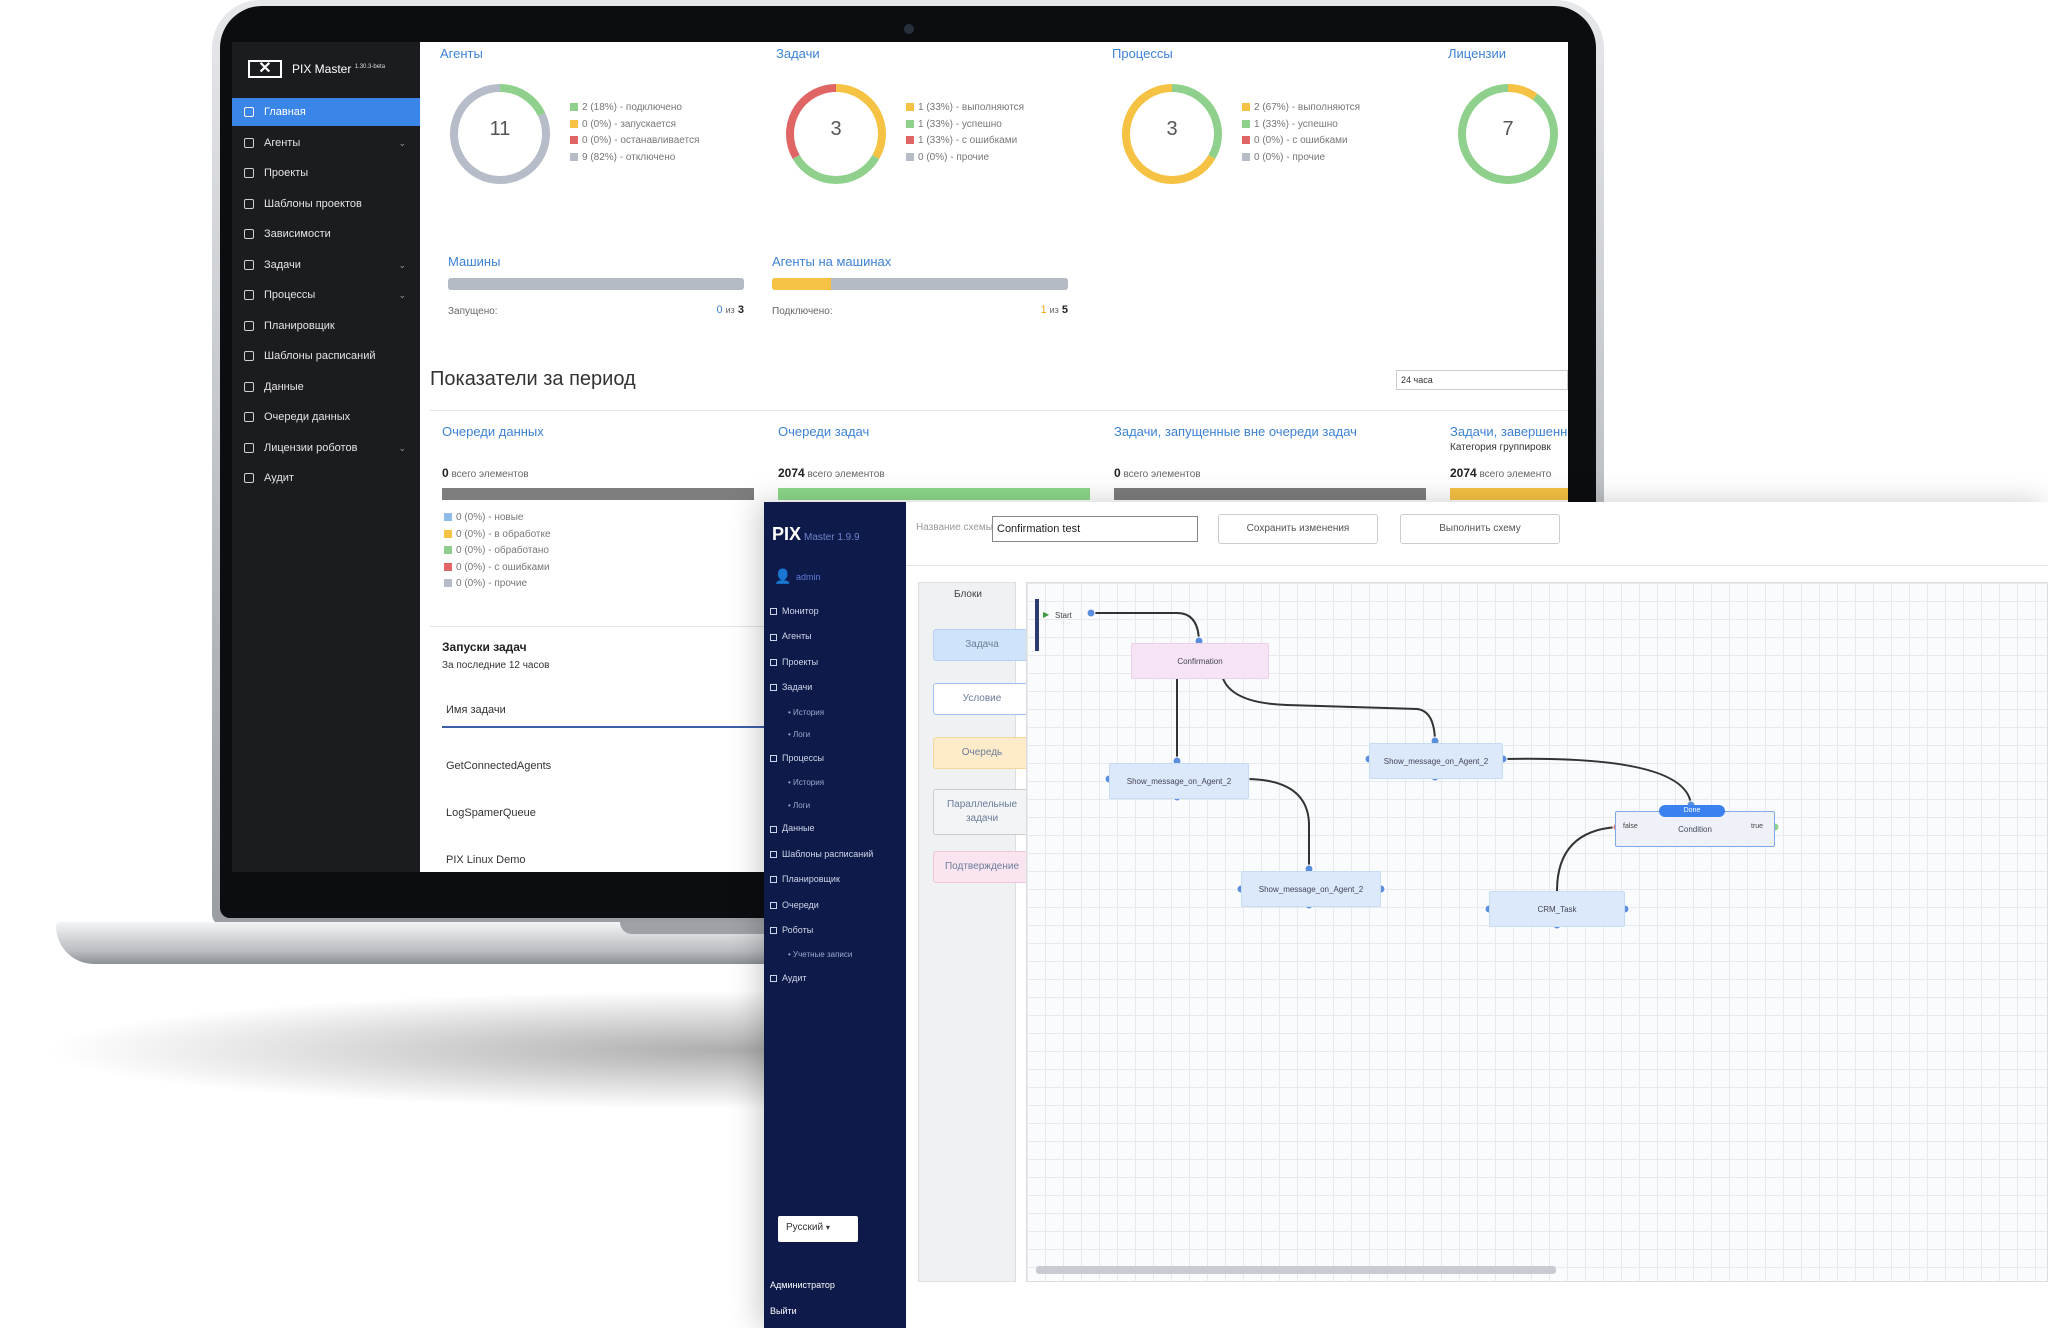  I want to click on save-changes-button: Сохранить изменения, so click(1298, 529).